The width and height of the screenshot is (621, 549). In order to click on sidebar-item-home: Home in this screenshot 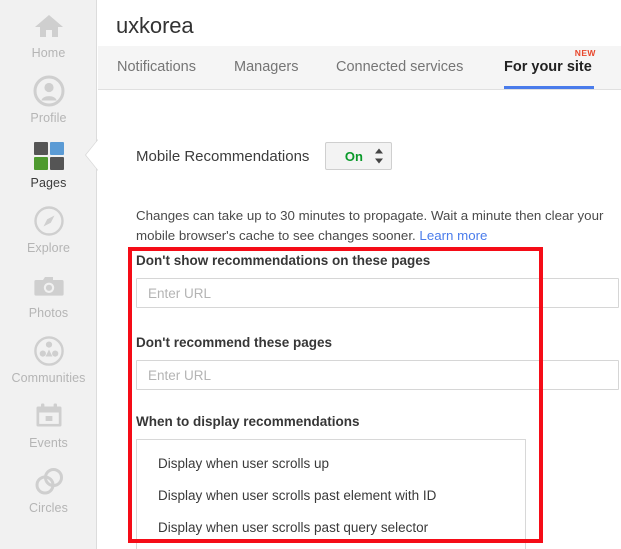, I will do `click(48, 32)`.